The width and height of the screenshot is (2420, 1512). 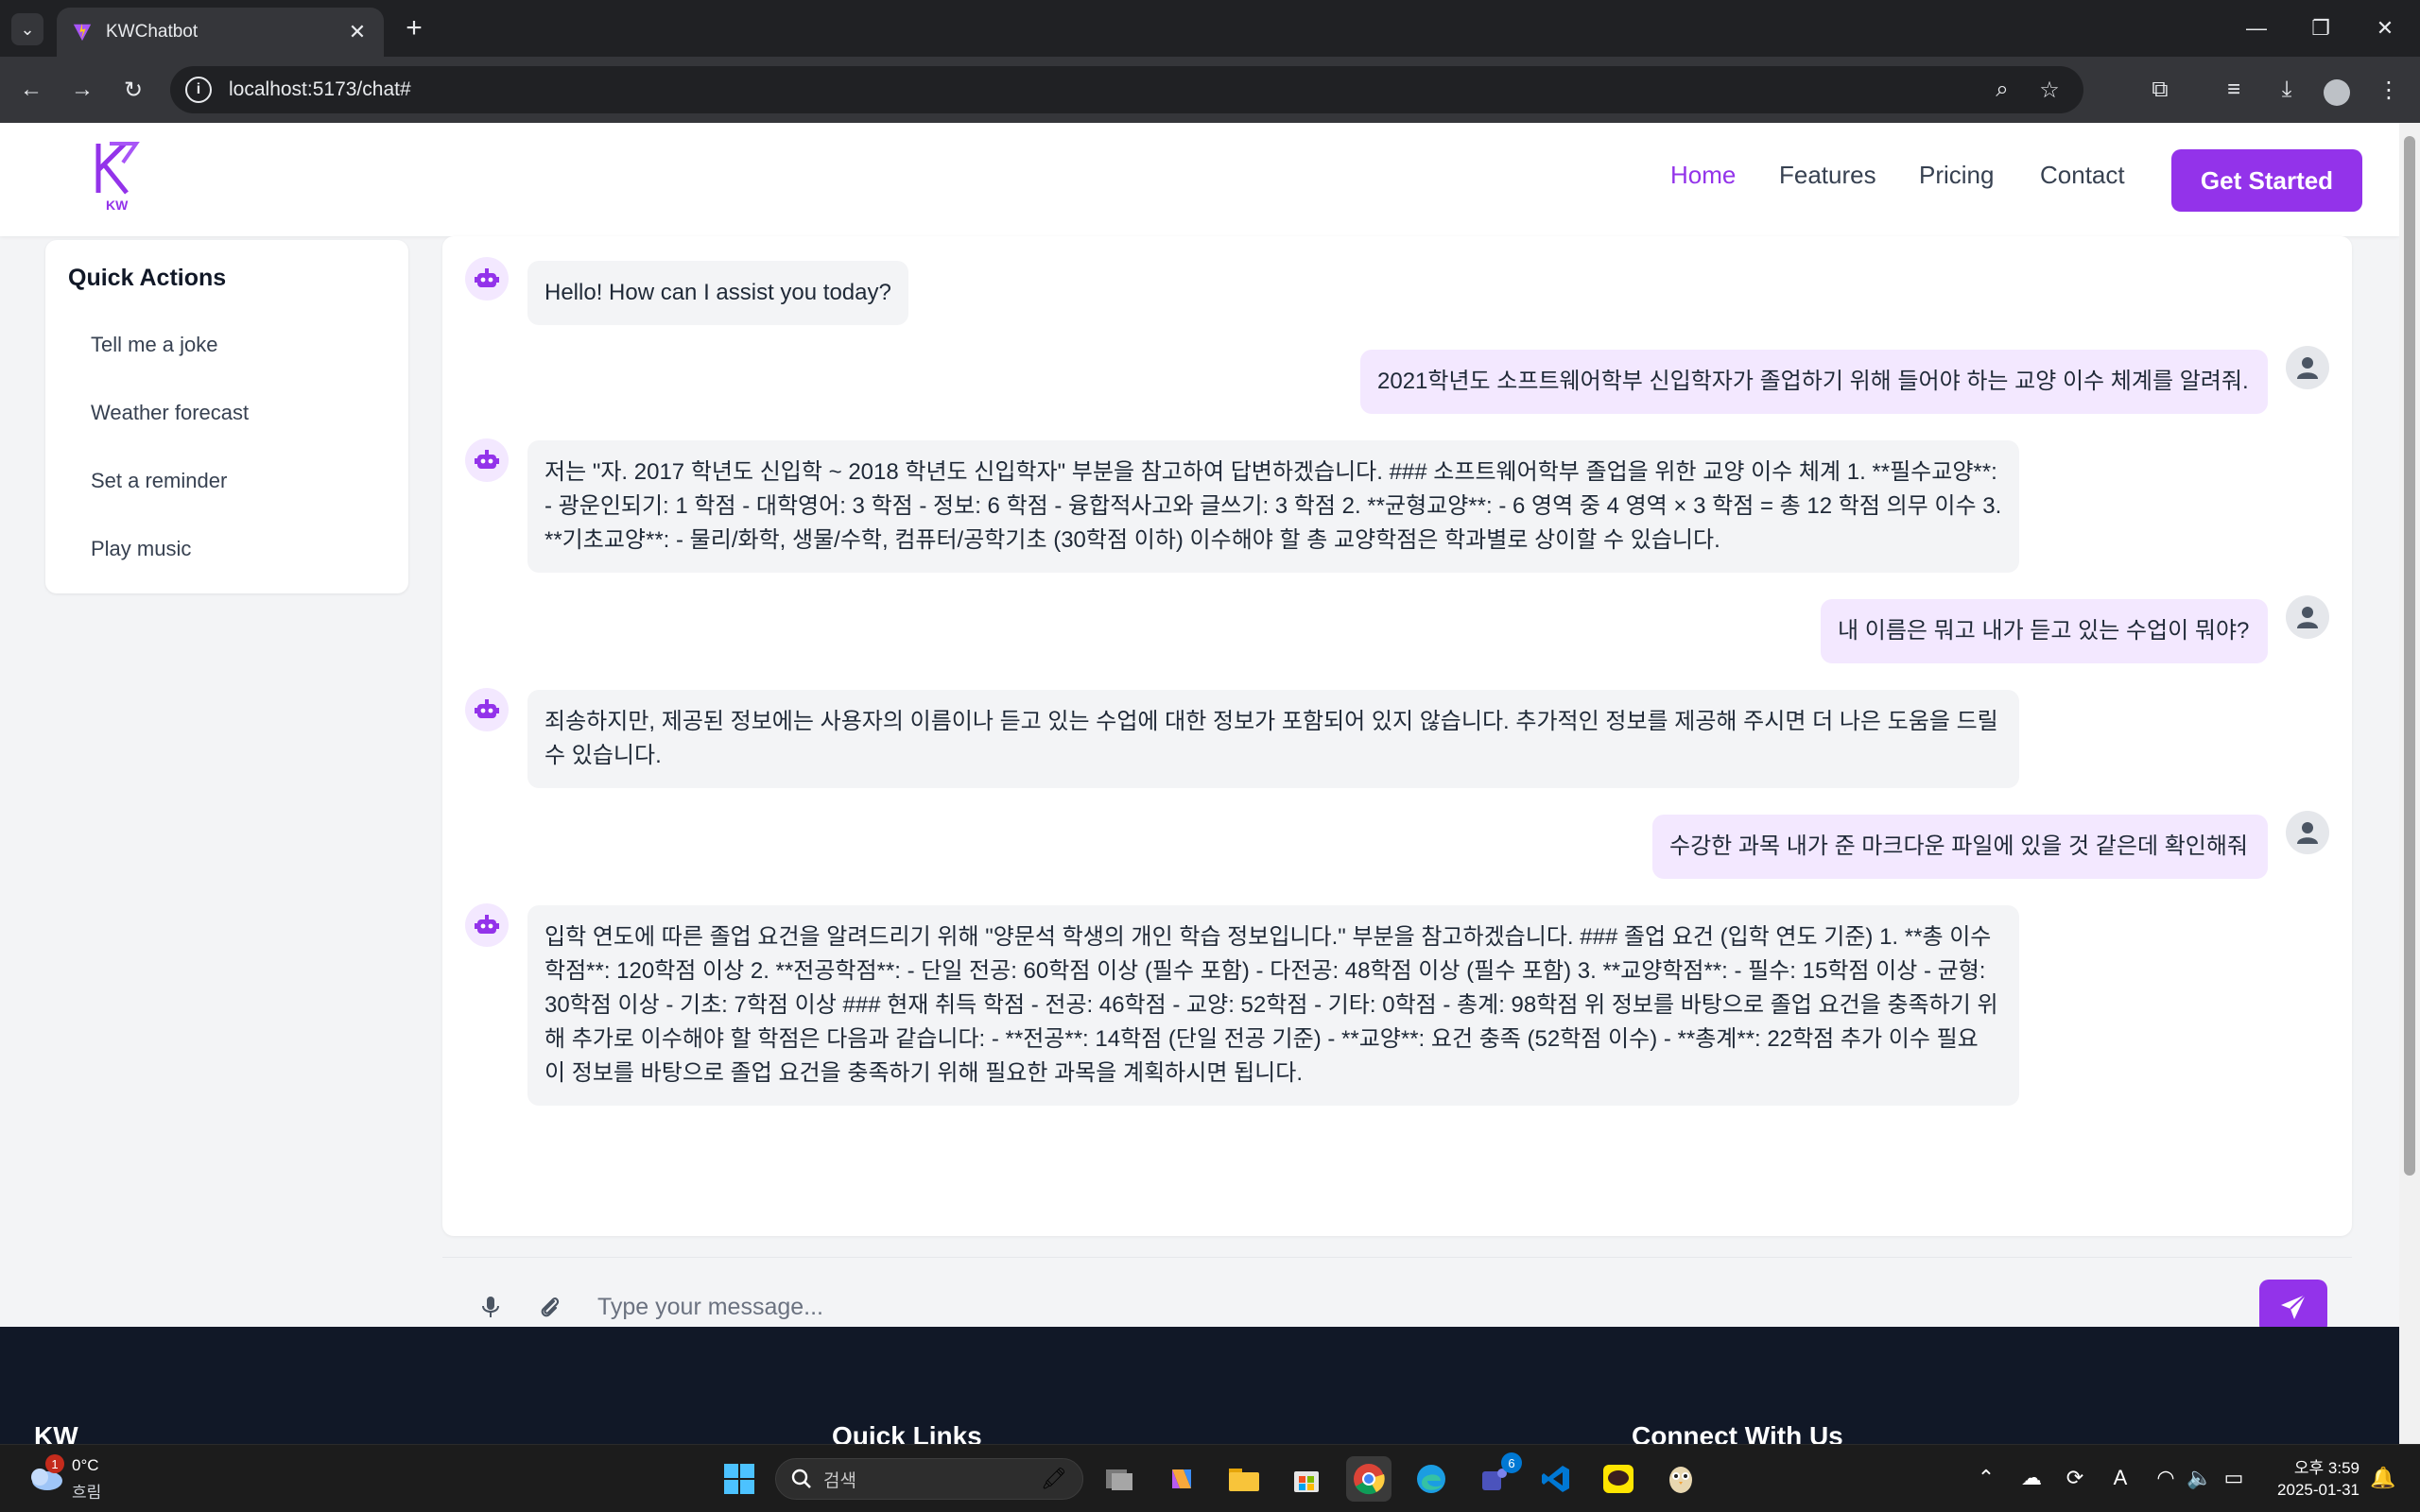 I want to click on page-scrollbar, so click(x=2409, y=783).